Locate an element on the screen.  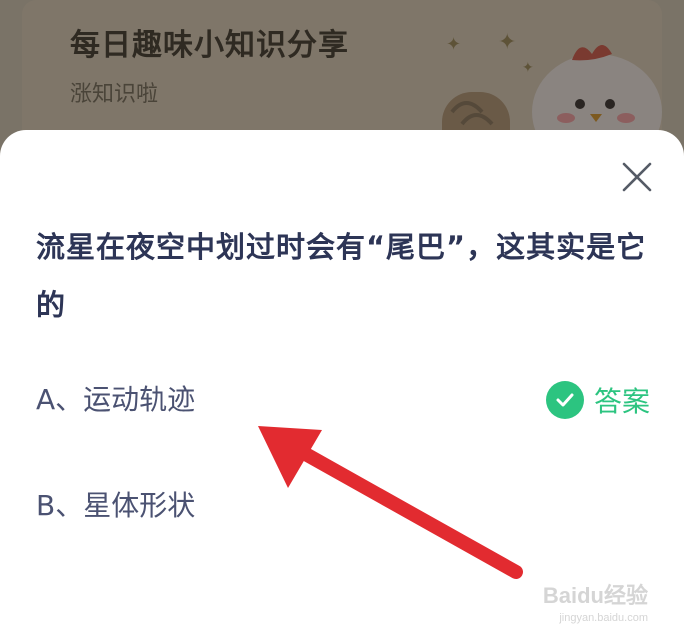
banner-subtitle: 涨知识啦 is located at coordinates (114, 94).